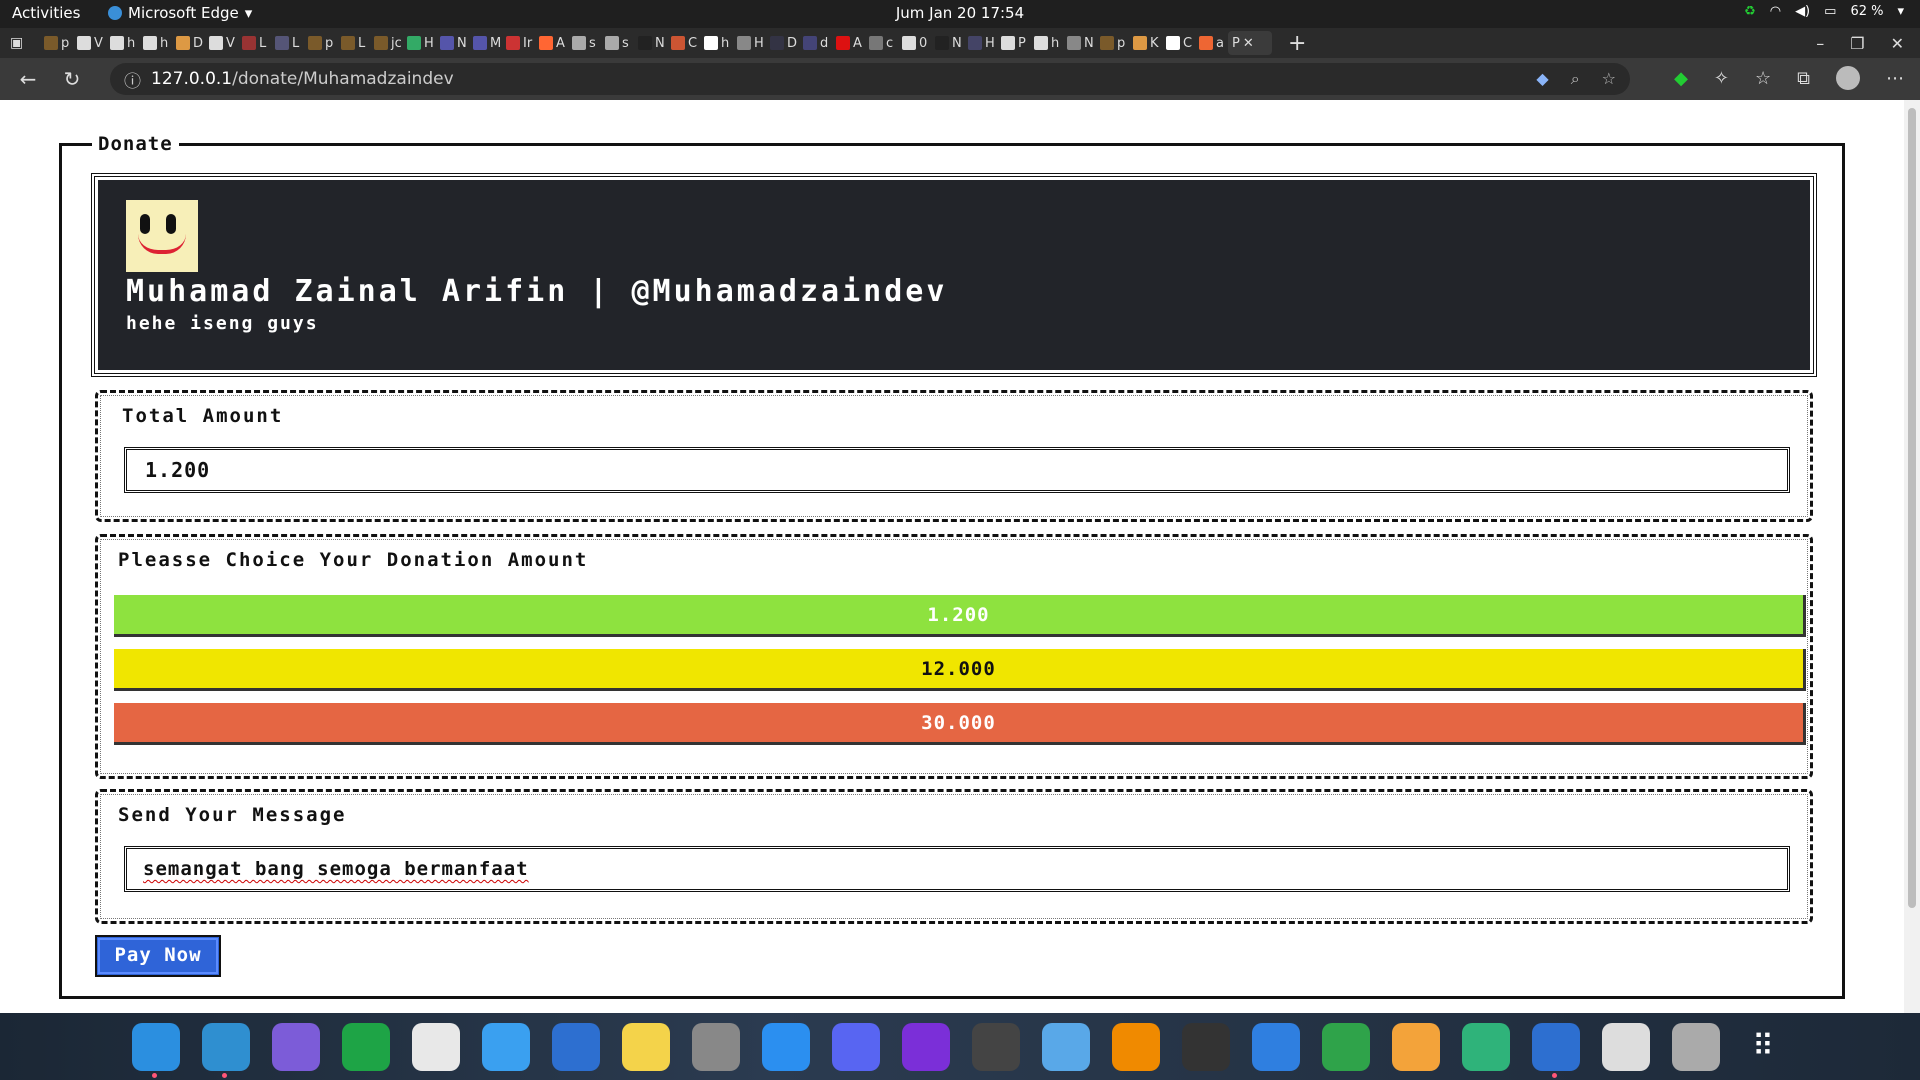 Image resolution: width=1920 pixels, height=1080 pixels. What do you see at coordinates (1626, 1046) in the screenshot?
I see `screenshot-icon` at bounding box center [1626, 1046].